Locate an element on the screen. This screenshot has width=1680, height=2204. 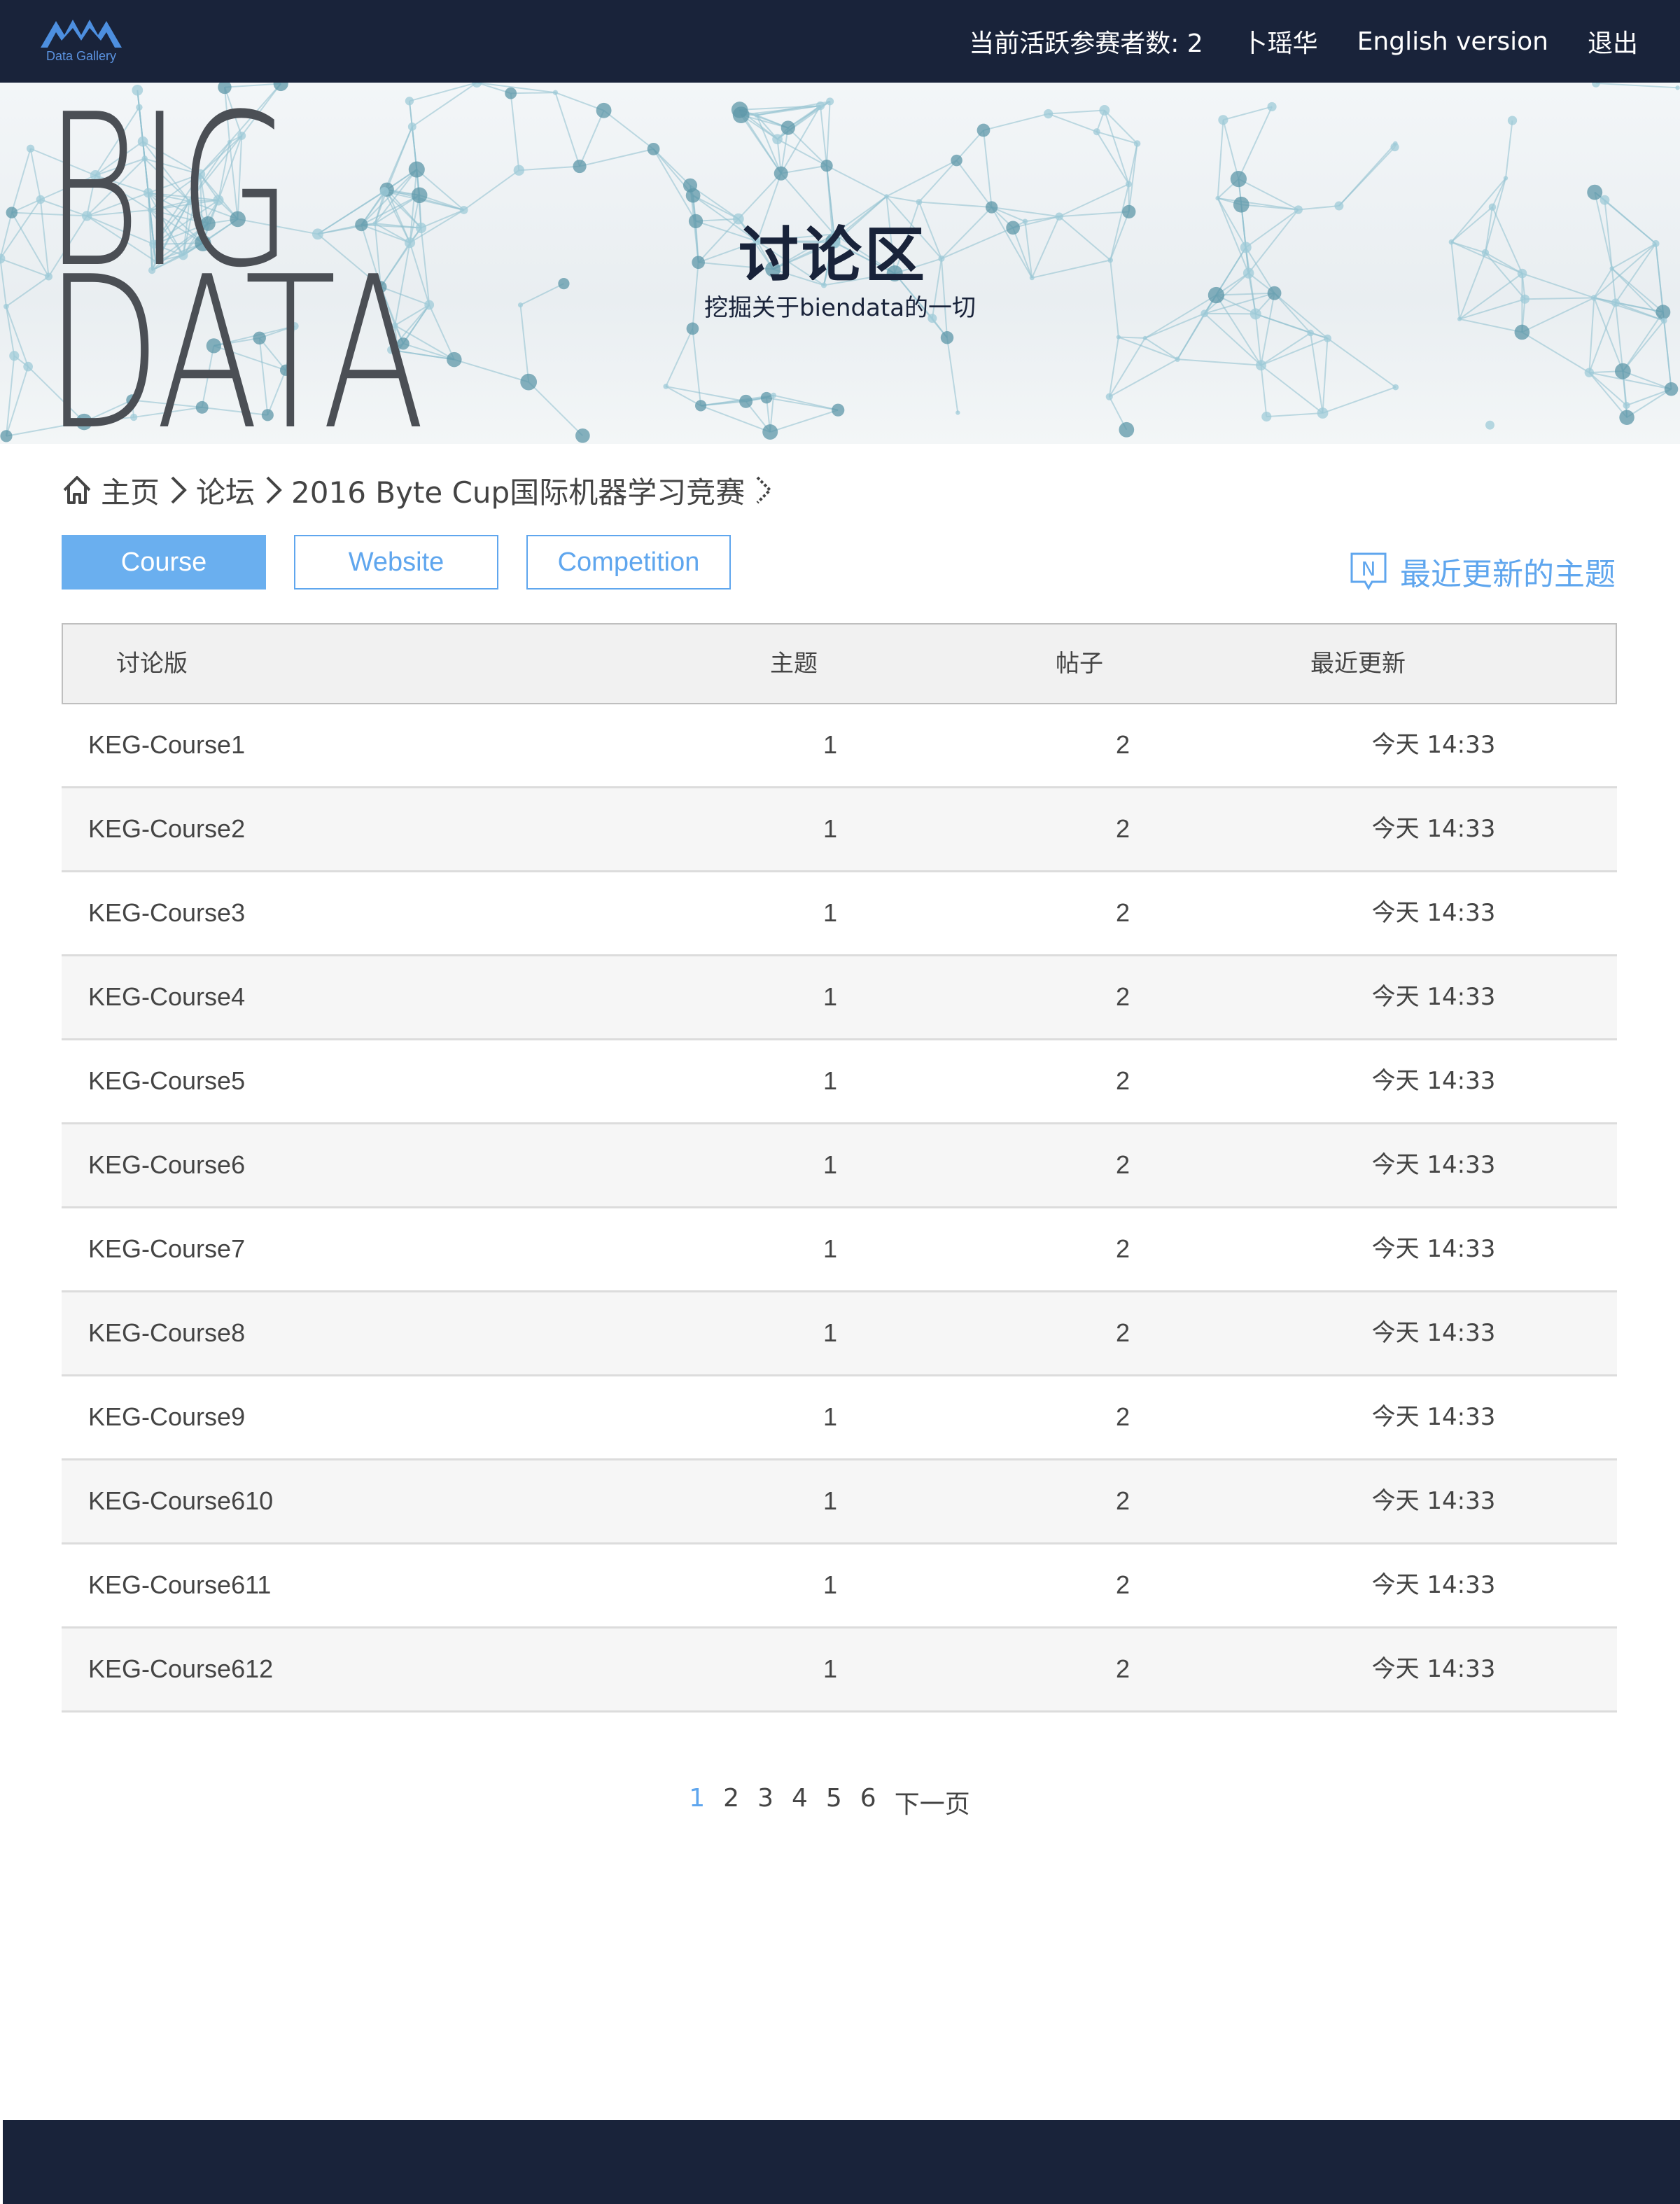
category-tabs: Course Website Competition is located at coordinates (396, 562).